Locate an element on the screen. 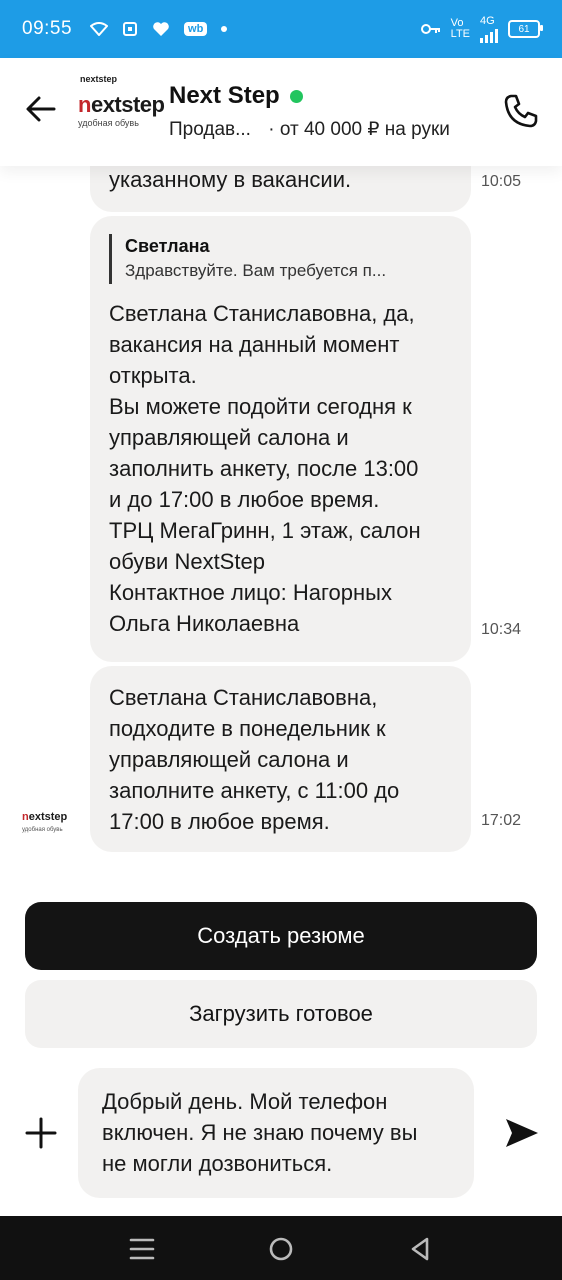 The width and height of the screenshot is (562, 1280). network-type: 4G is located at coordinates (487, 20).